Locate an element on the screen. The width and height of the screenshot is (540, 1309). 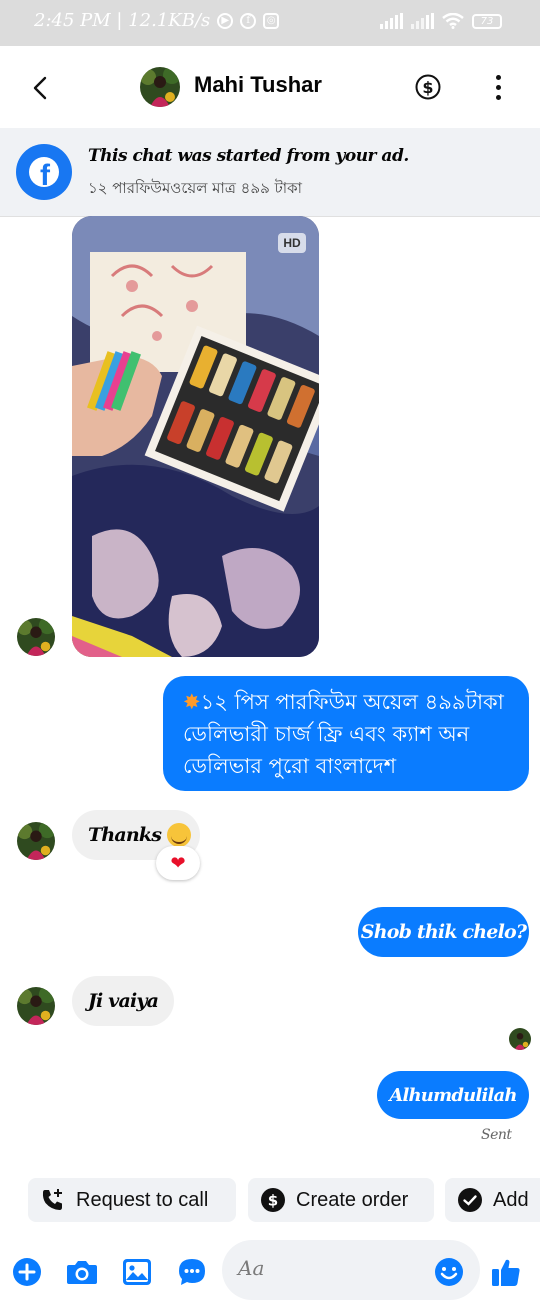
request-to-call-button: Request to call is located at coordinates (132, 1200).